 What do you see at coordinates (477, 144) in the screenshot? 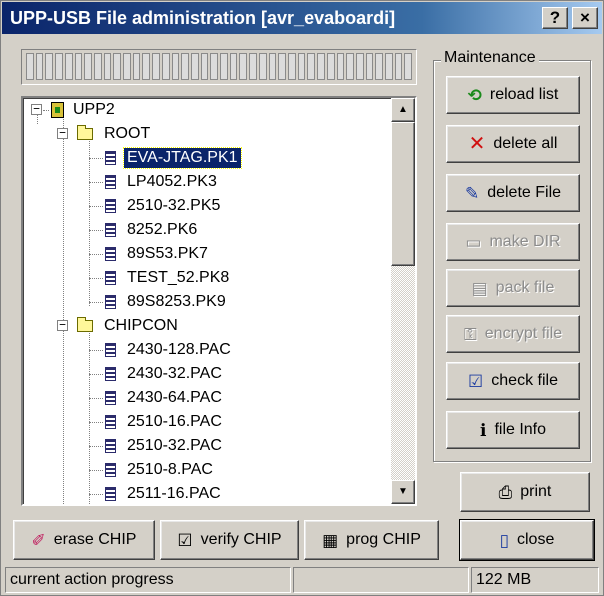
I see `red-x-icon: ✕` at bounding box center [477, 144].